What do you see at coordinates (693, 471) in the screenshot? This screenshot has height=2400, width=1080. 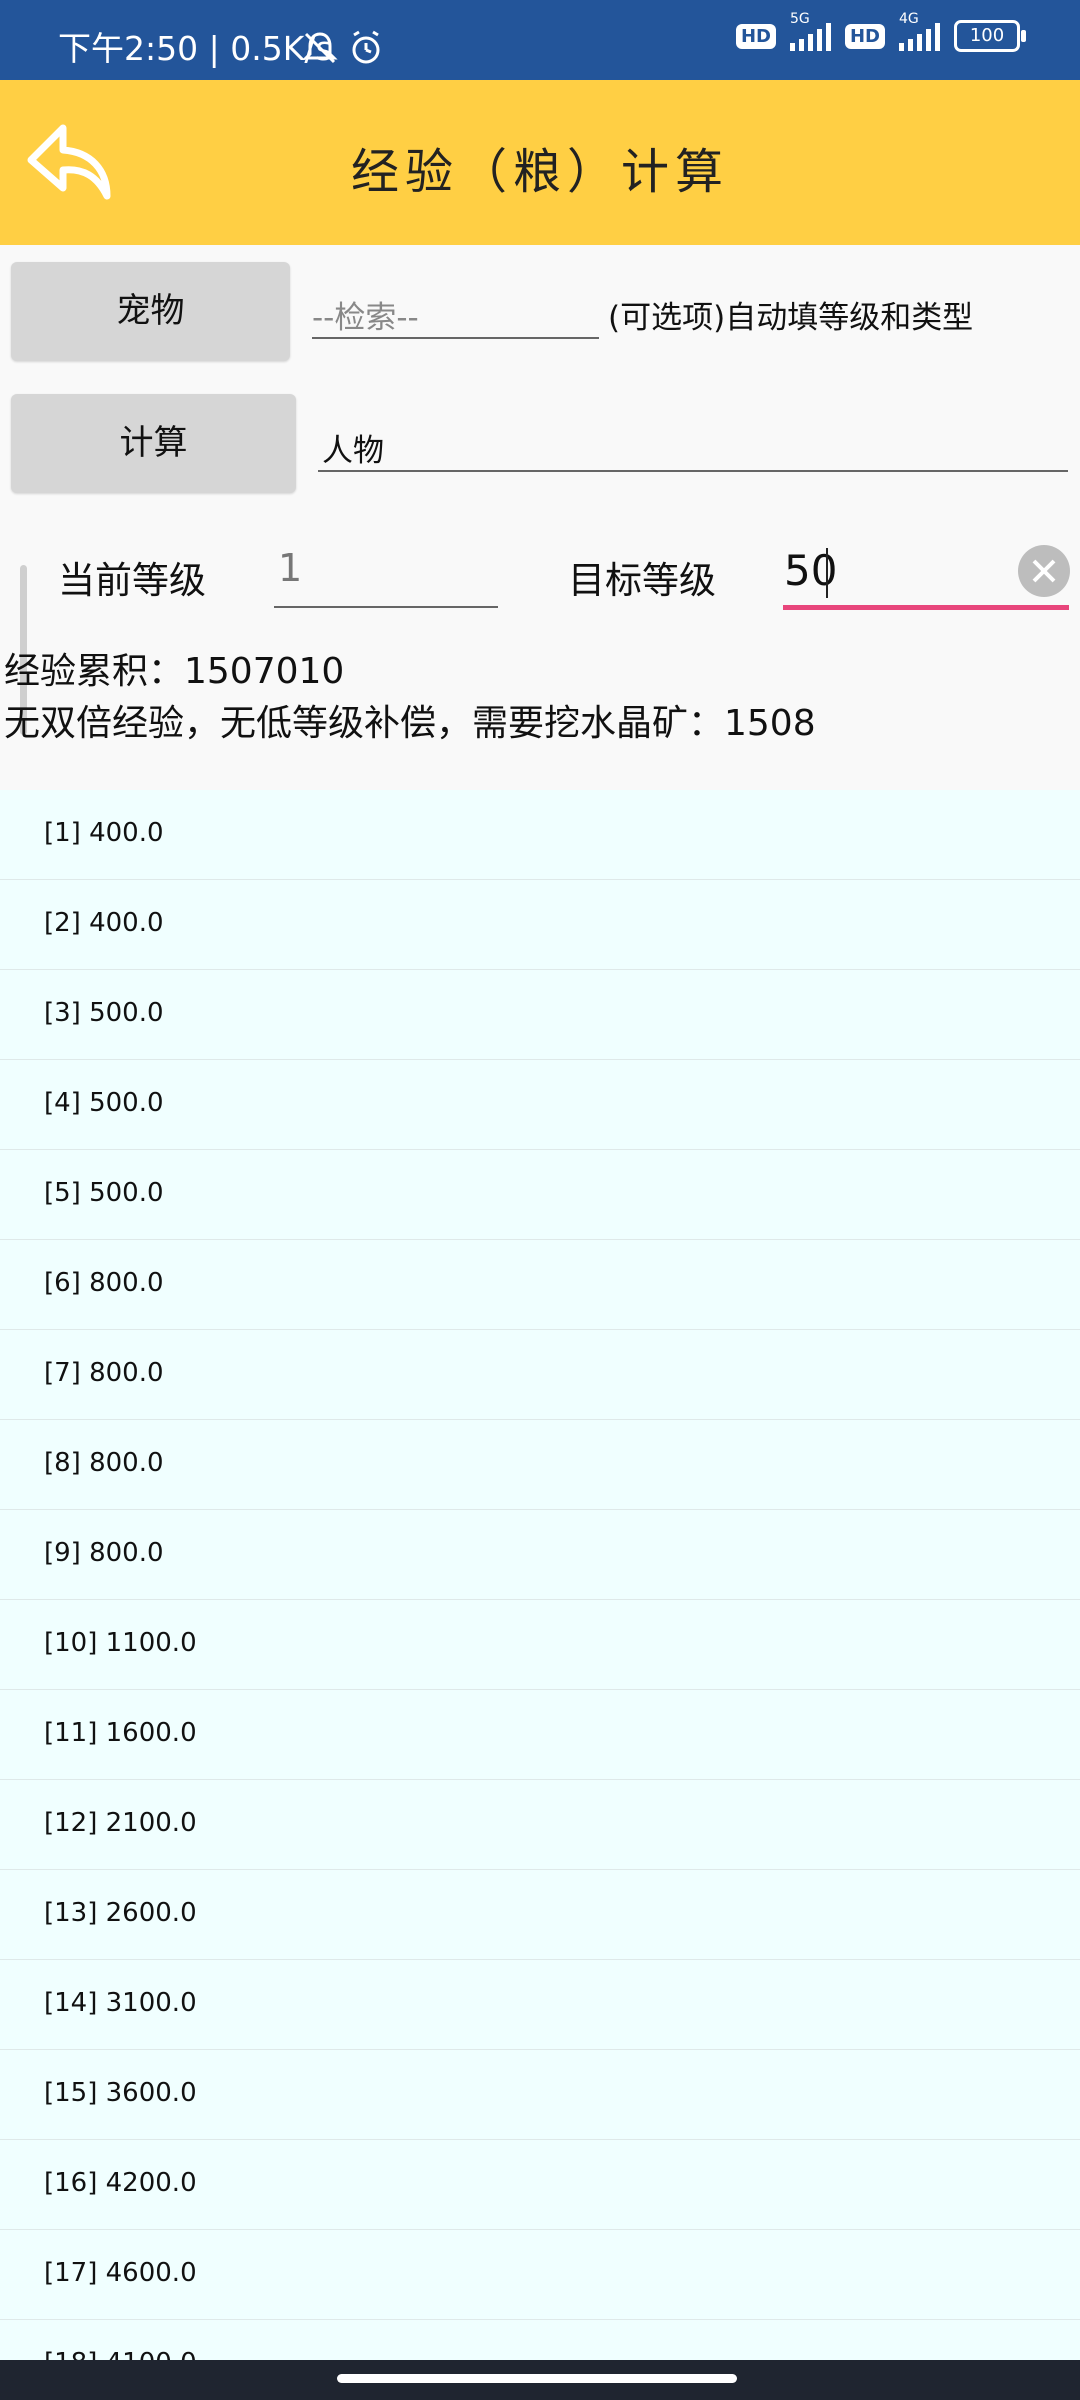 I see `calc-type-underline` at bounding box center [693, 471].